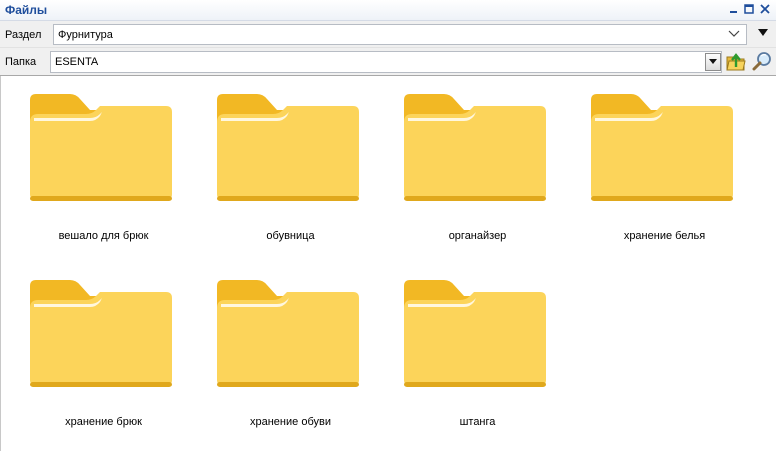 The width and height of the screenshot is (776, 451). I want to click on folder-item: хранение обуви, so click(278, 349).